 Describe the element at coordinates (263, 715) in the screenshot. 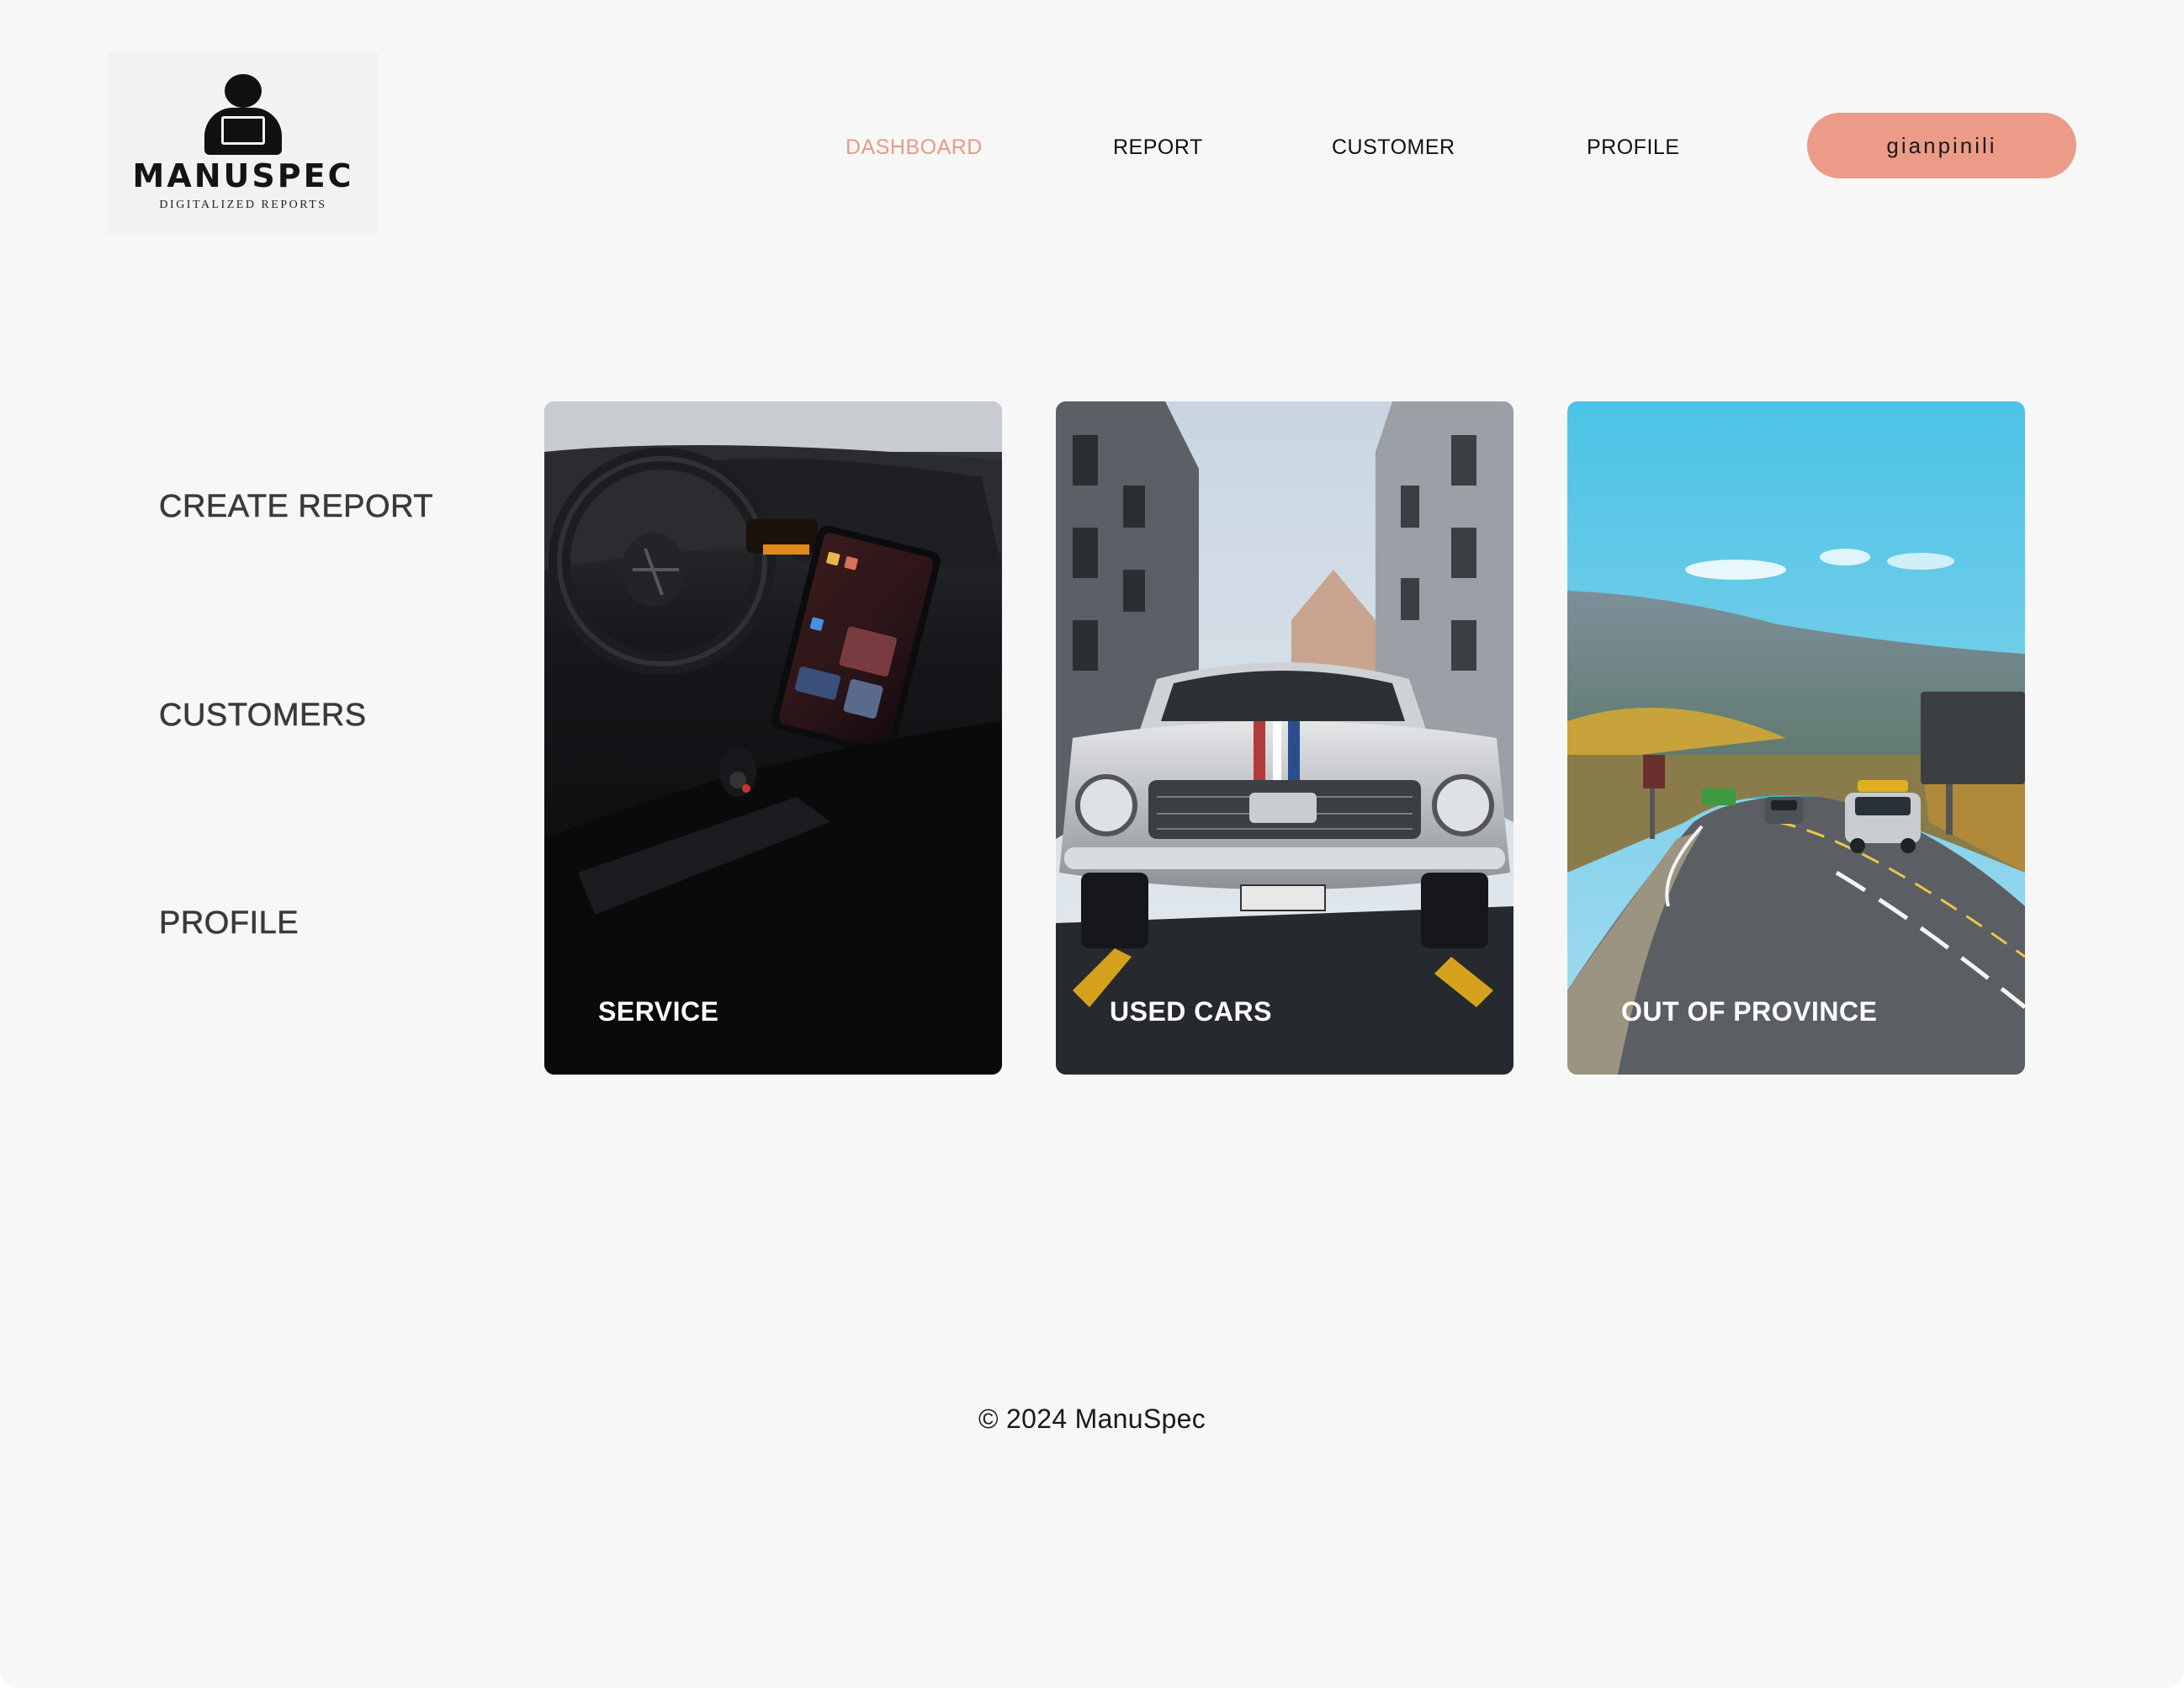

I see `sidebar-item-customers: CUSTOMERS` at that location.